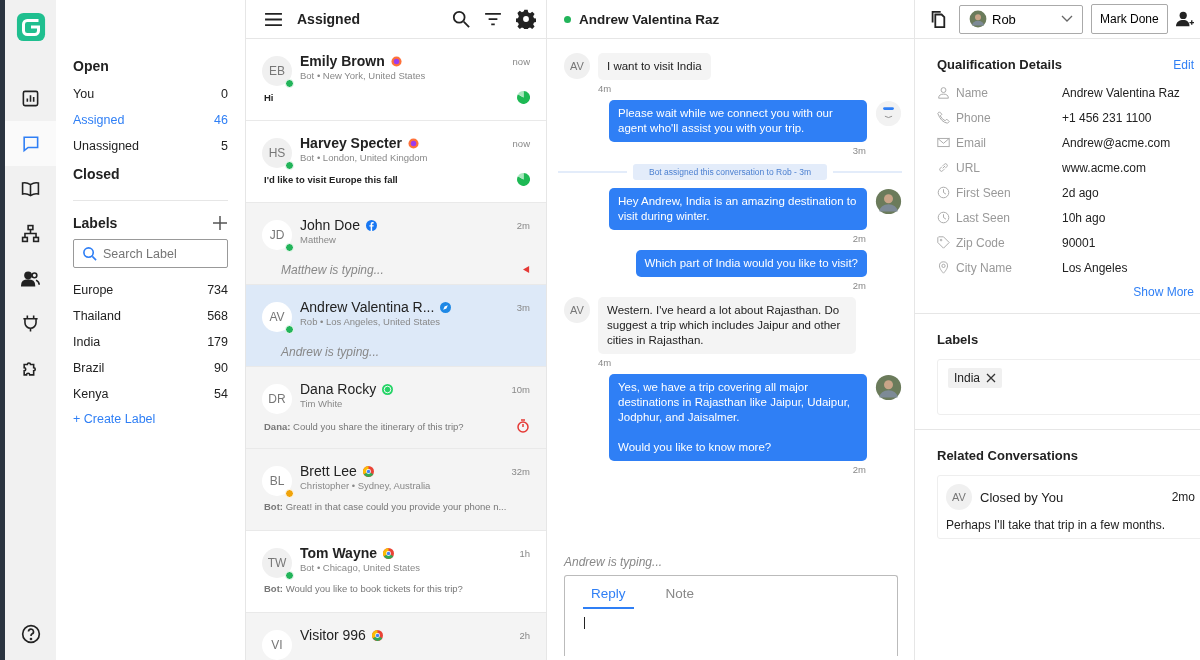 This screenshot has width=1200, height=660. Describe the element at coordinates (738, 209) in the screenshot. I see `message-bubble: Hey Andrew, India is an amazing destination to visit during winter.` at that location.